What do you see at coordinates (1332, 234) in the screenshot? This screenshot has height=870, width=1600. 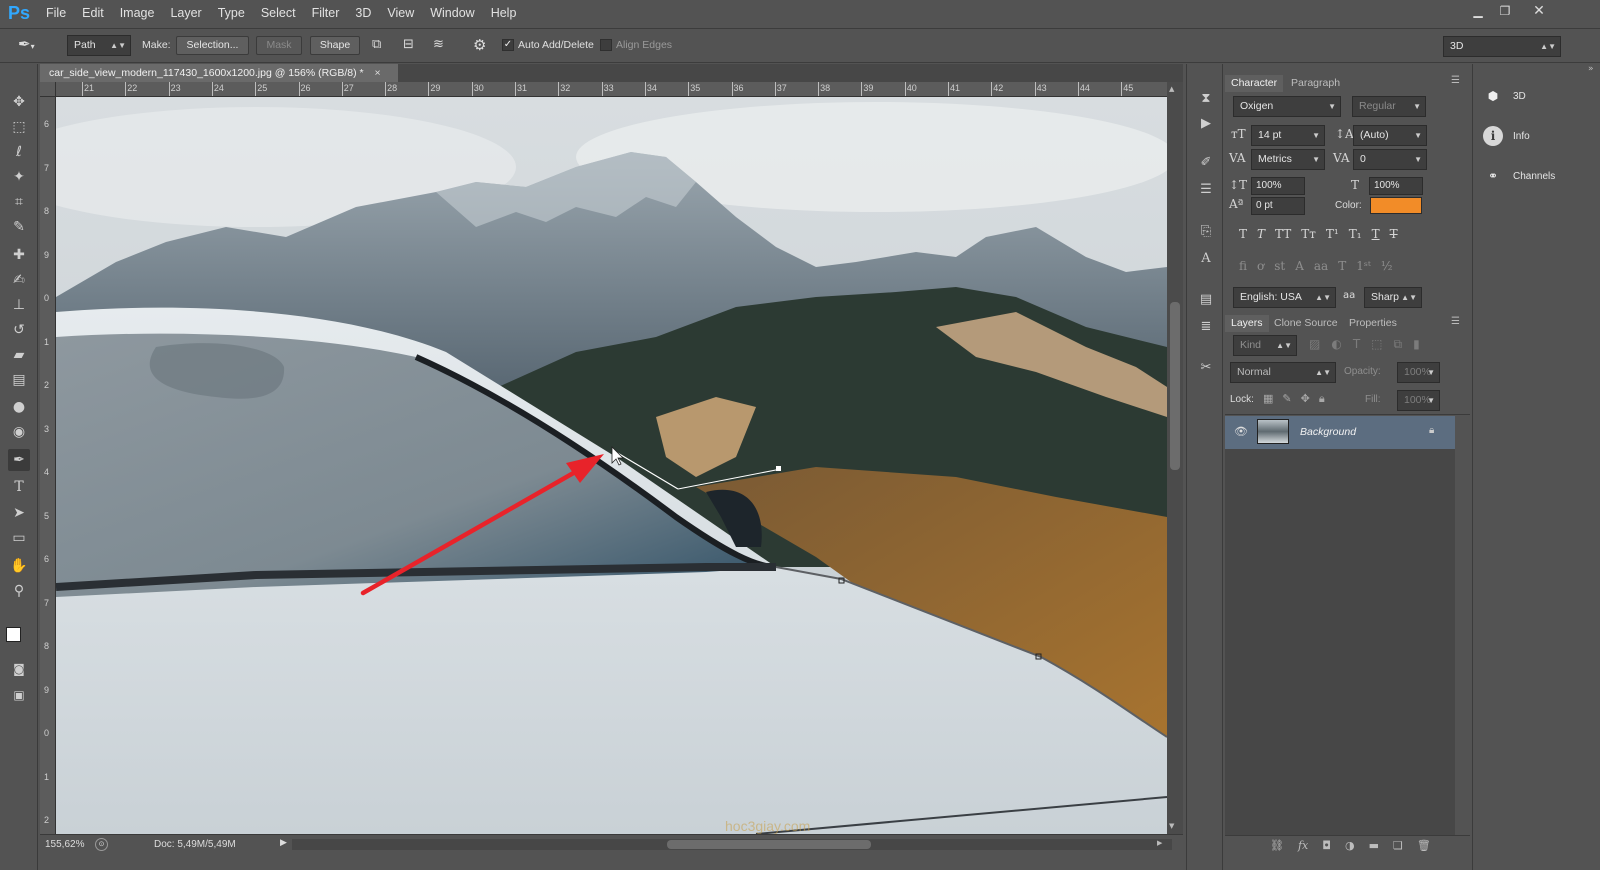 I see `superscript-icon: T¹` at bounding box center [1332, 234].